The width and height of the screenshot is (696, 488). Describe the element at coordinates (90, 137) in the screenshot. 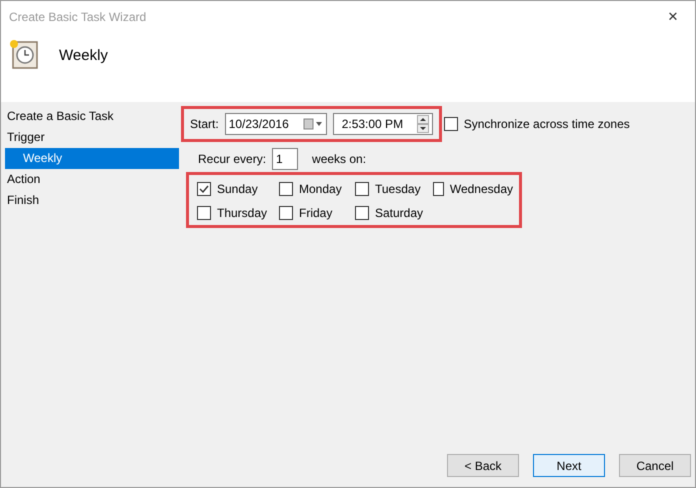

I see `sidebar-item: Trigger` at that location.